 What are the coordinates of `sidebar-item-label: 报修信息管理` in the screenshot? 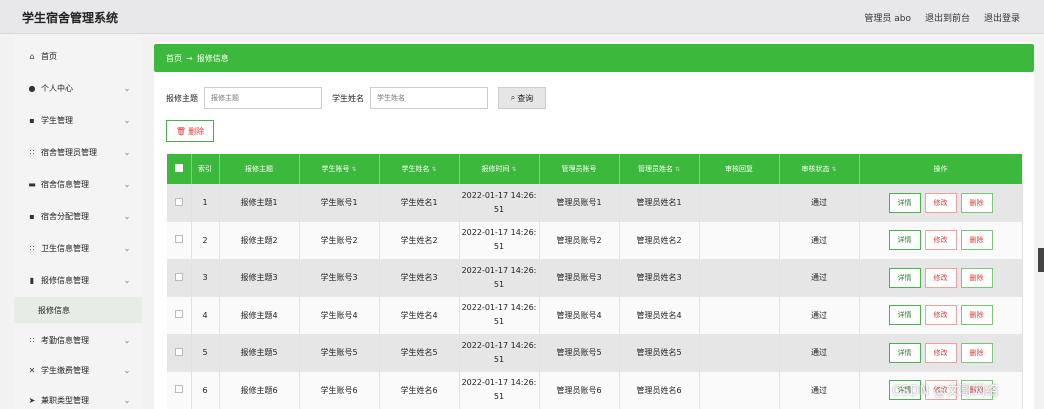 It's located at (65, 280).